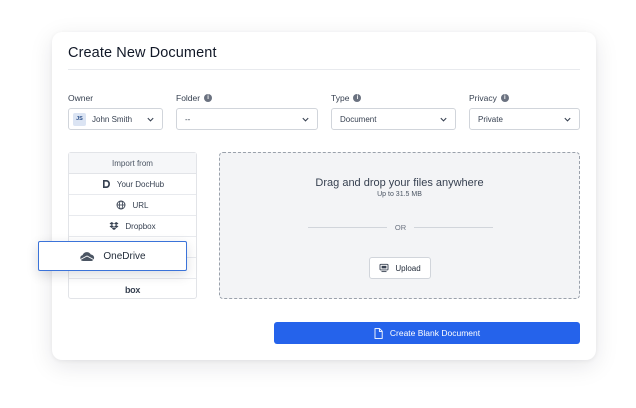 The height and width of the screenshot is (408, 636). I want to click on import-item-box: box, so click(132, 289).